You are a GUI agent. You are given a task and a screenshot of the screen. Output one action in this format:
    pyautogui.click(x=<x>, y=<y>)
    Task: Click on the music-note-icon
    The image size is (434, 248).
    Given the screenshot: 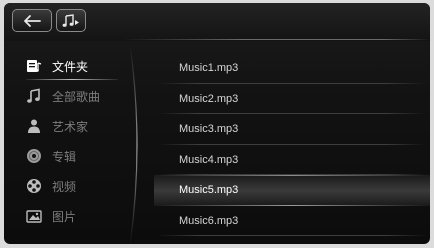 What is the action you would take?
    pyautogui.click(x=34, y=96)
    